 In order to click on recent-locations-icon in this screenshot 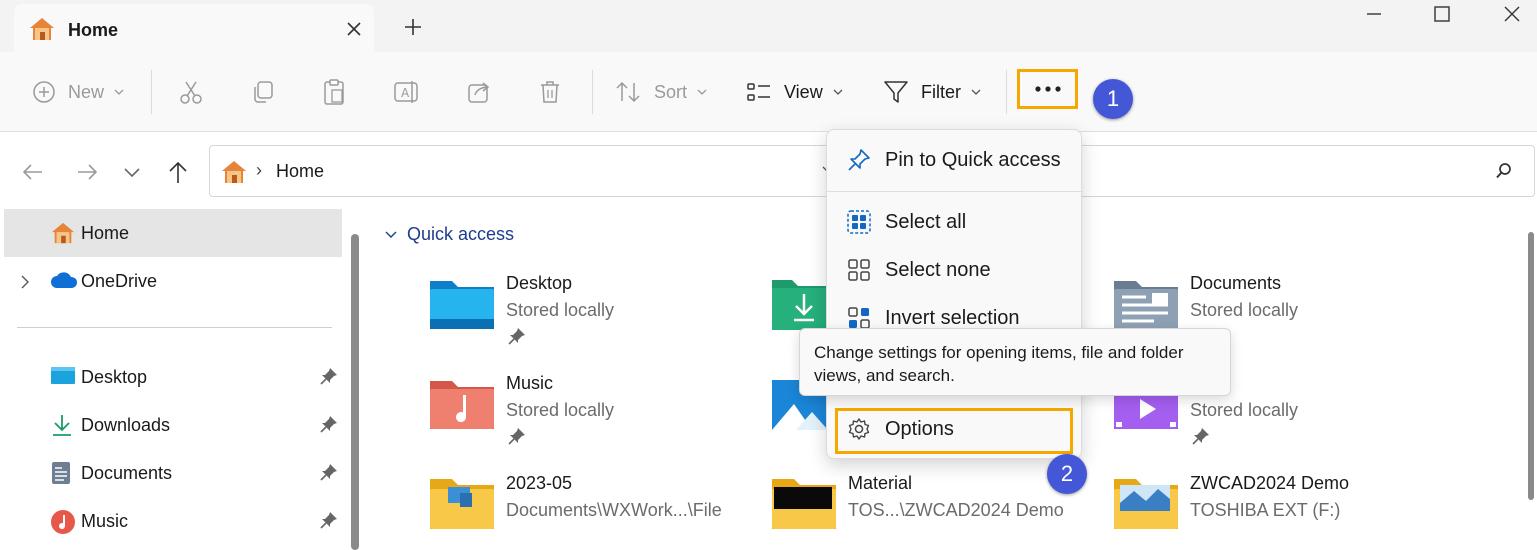, I will do `click(132, 172)`.